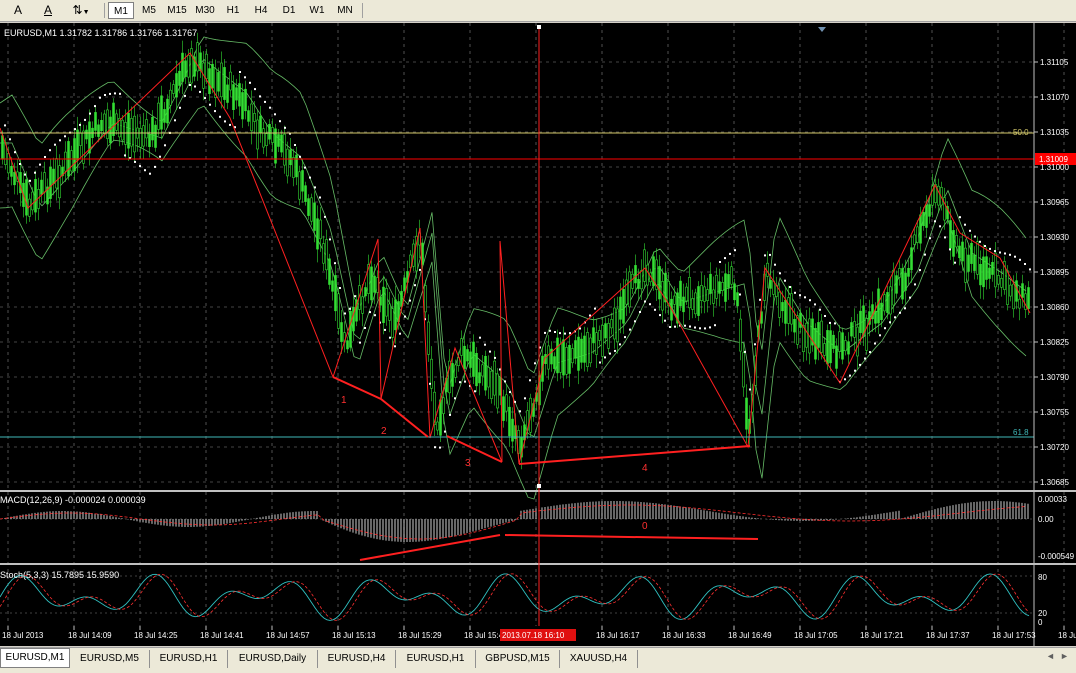 Image resolution: width=1076 pixels, height=673 pixels. I want to click on wave-label-4: 4, so click(645, 468).